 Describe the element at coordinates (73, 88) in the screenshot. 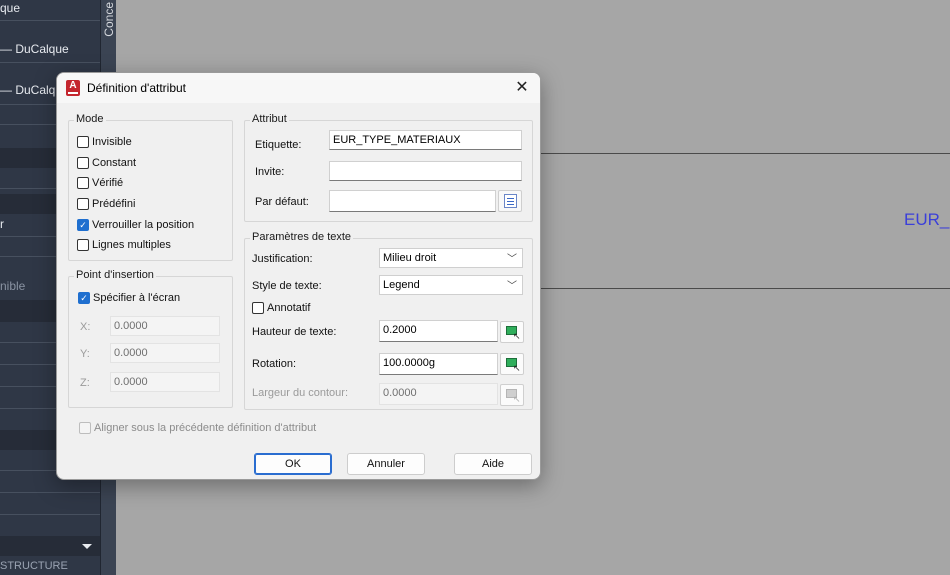

I see `autocad-icon: A` at that location.